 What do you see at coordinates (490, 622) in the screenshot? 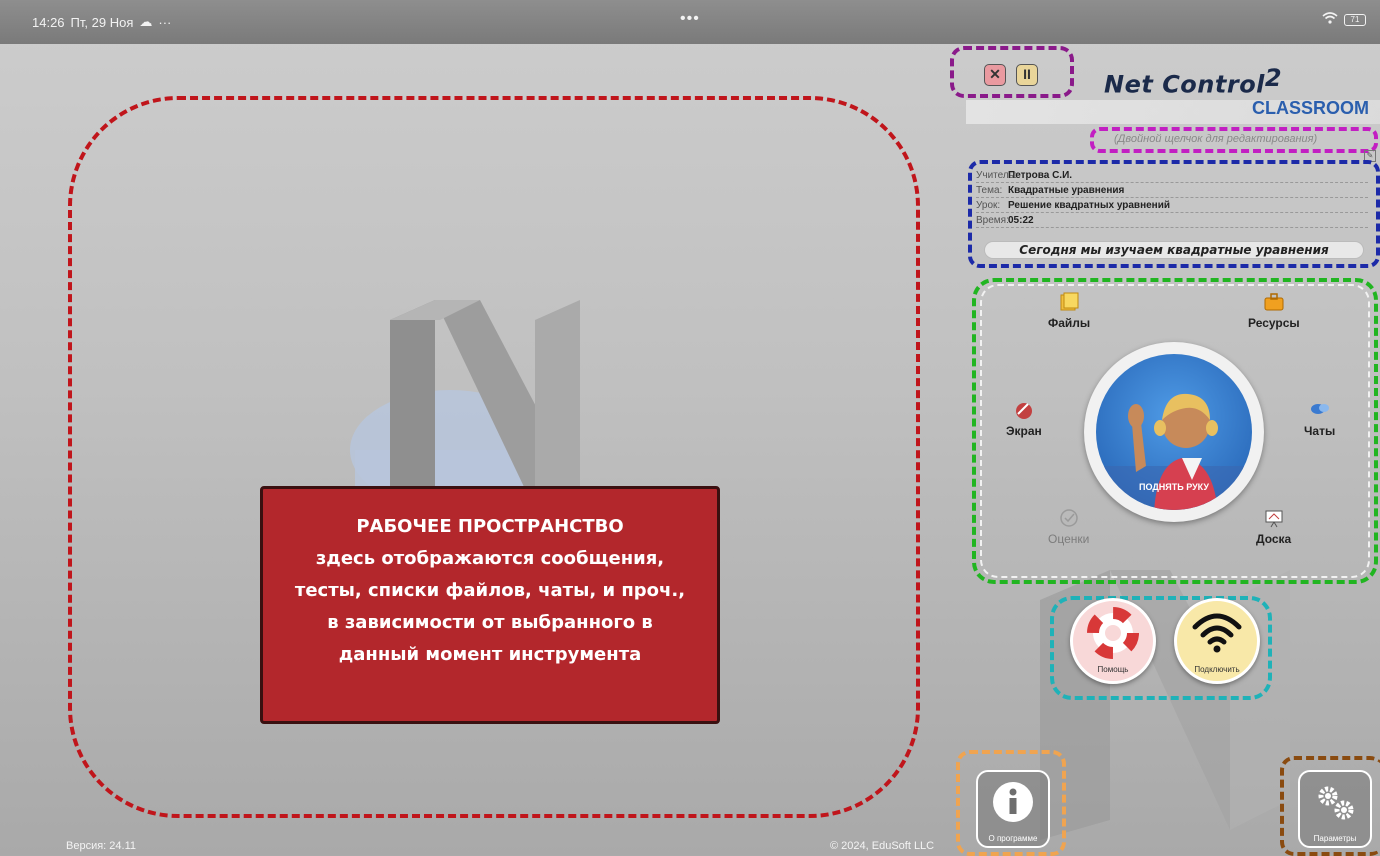
I see `workspace-line-4: в зависимости от выбранного в` at bounding box center [490, 622].